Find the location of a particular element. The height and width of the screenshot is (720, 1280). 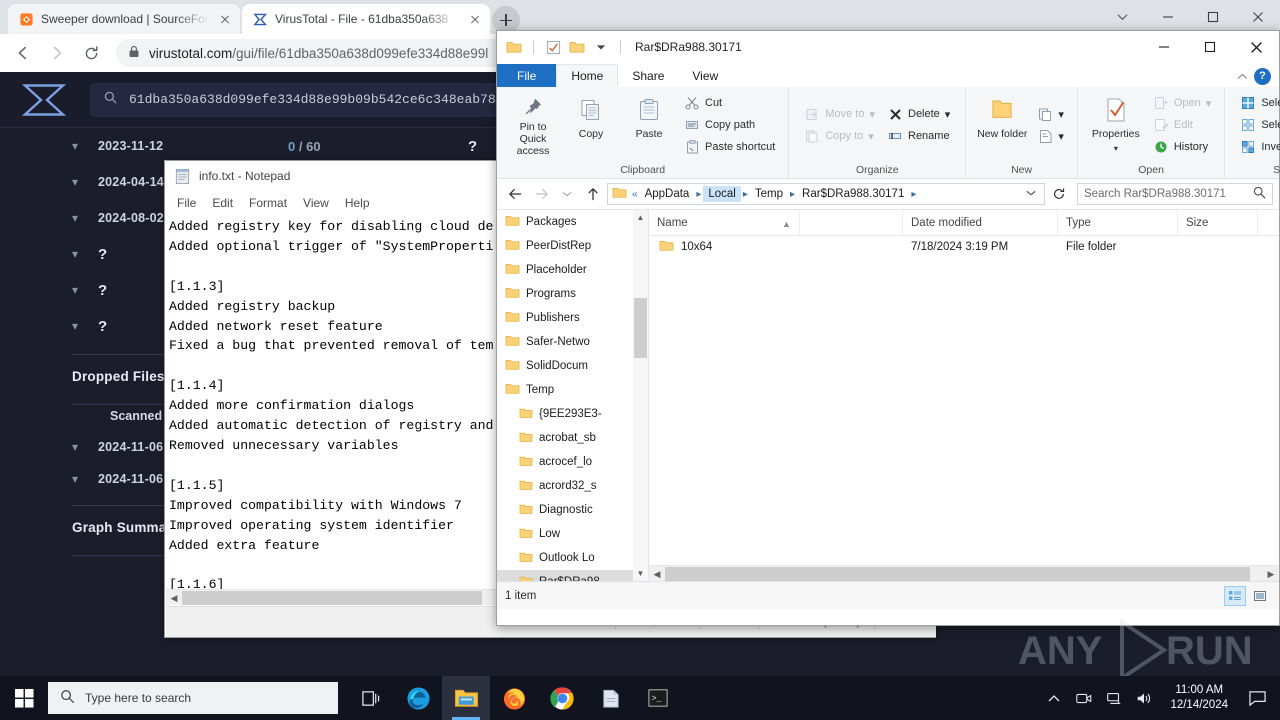

scroll-right-icon: ▶ is located at coordinates (1271, 574).